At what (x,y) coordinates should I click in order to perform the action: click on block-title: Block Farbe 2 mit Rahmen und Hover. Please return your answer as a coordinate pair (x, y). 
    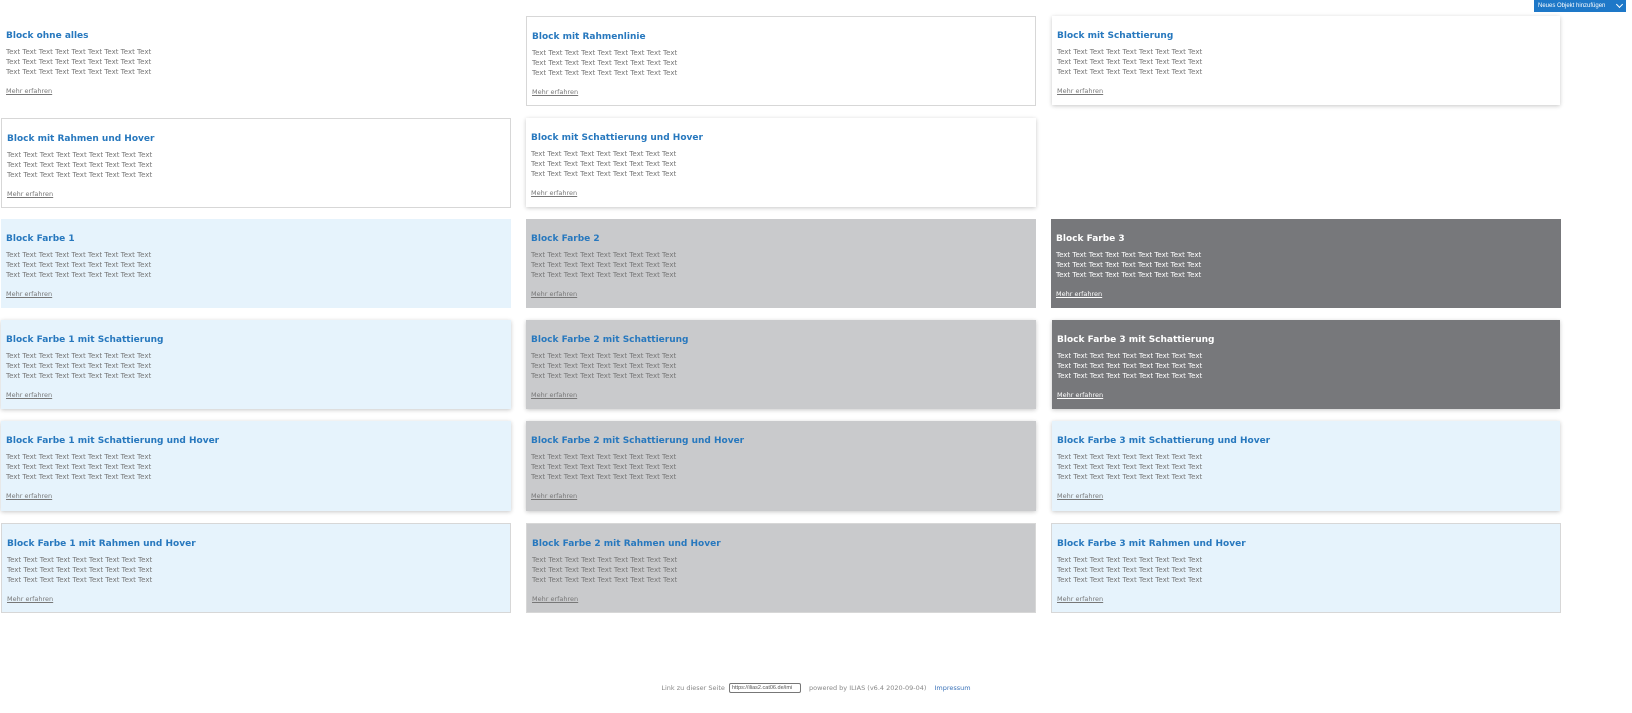
    Looking at the image, I should click on (626, 544).